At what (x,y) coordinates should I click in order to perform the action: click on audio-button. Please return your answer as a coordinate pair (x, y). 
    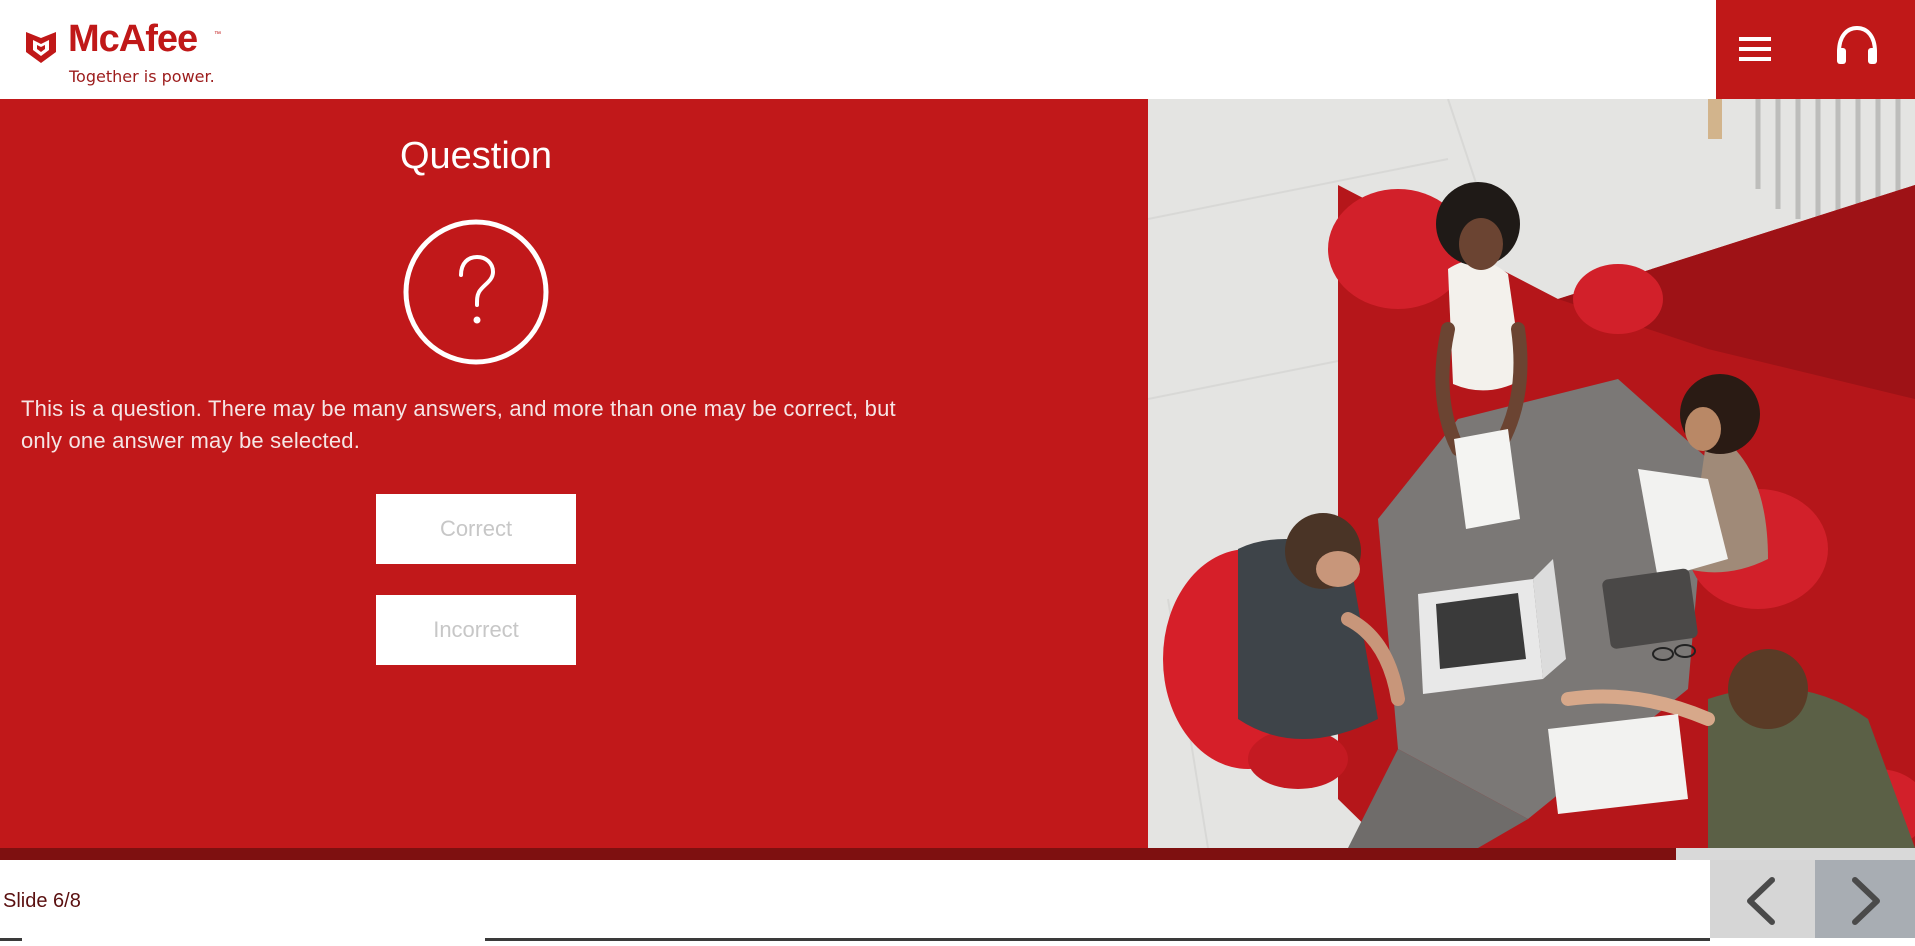
    Looking at the image, I should click on (1857, 47).